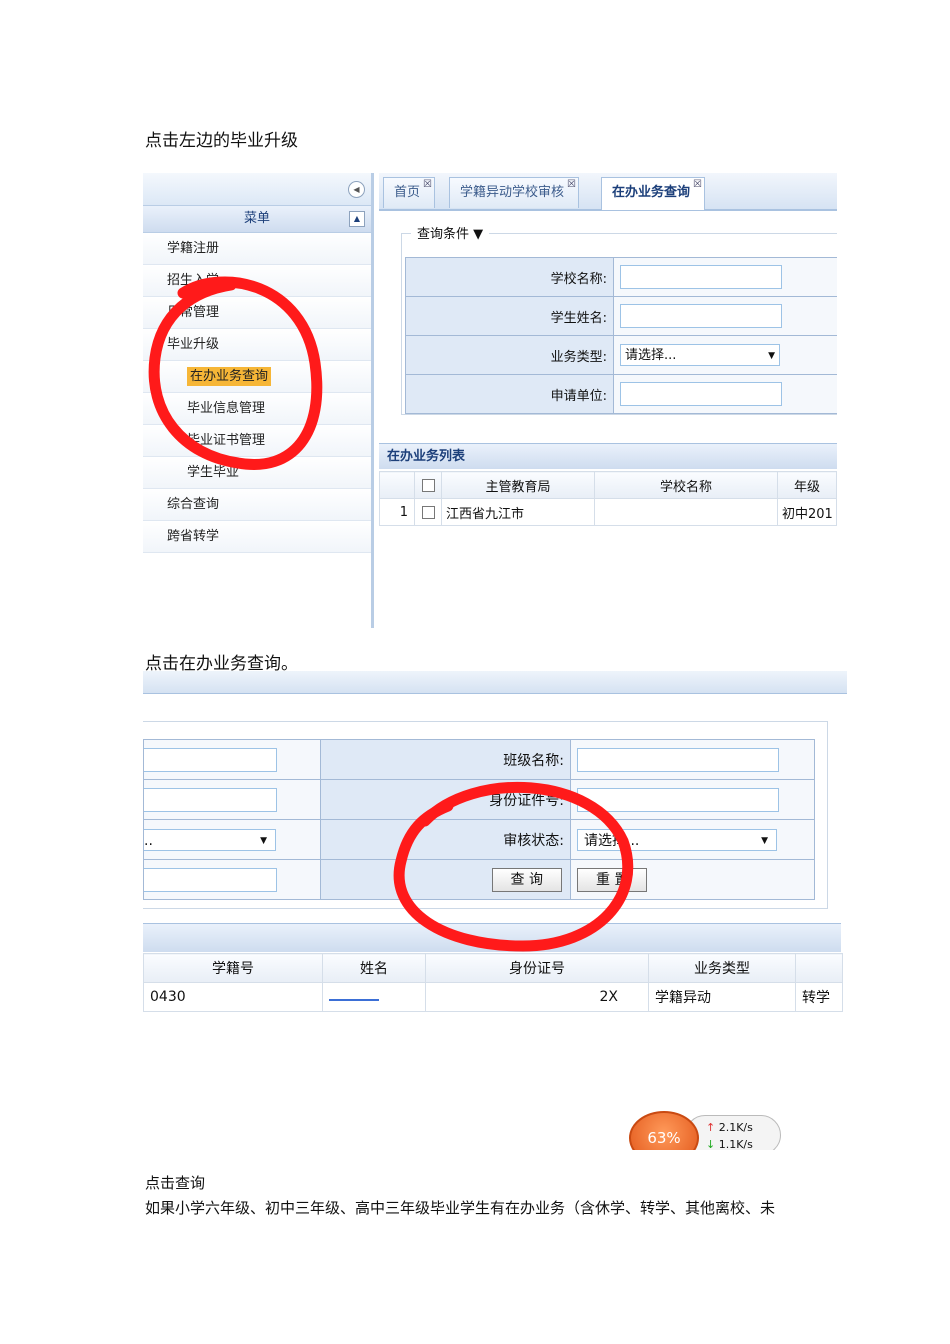  Describe the element at coordinates (221, 141) in the screenshot. I see `caption-click-graduation: 点击左边的毕业升级` at that location.